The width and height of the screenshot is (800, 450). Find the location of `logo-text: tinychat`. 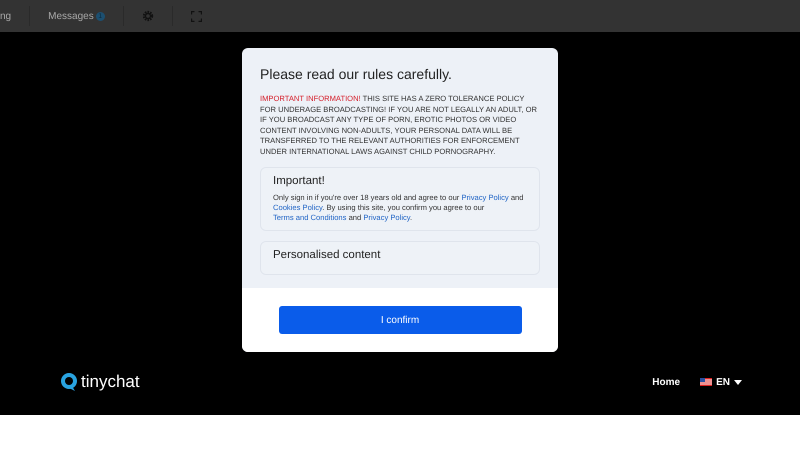

logo-text: tinychat is located at coordinates (110, 382).